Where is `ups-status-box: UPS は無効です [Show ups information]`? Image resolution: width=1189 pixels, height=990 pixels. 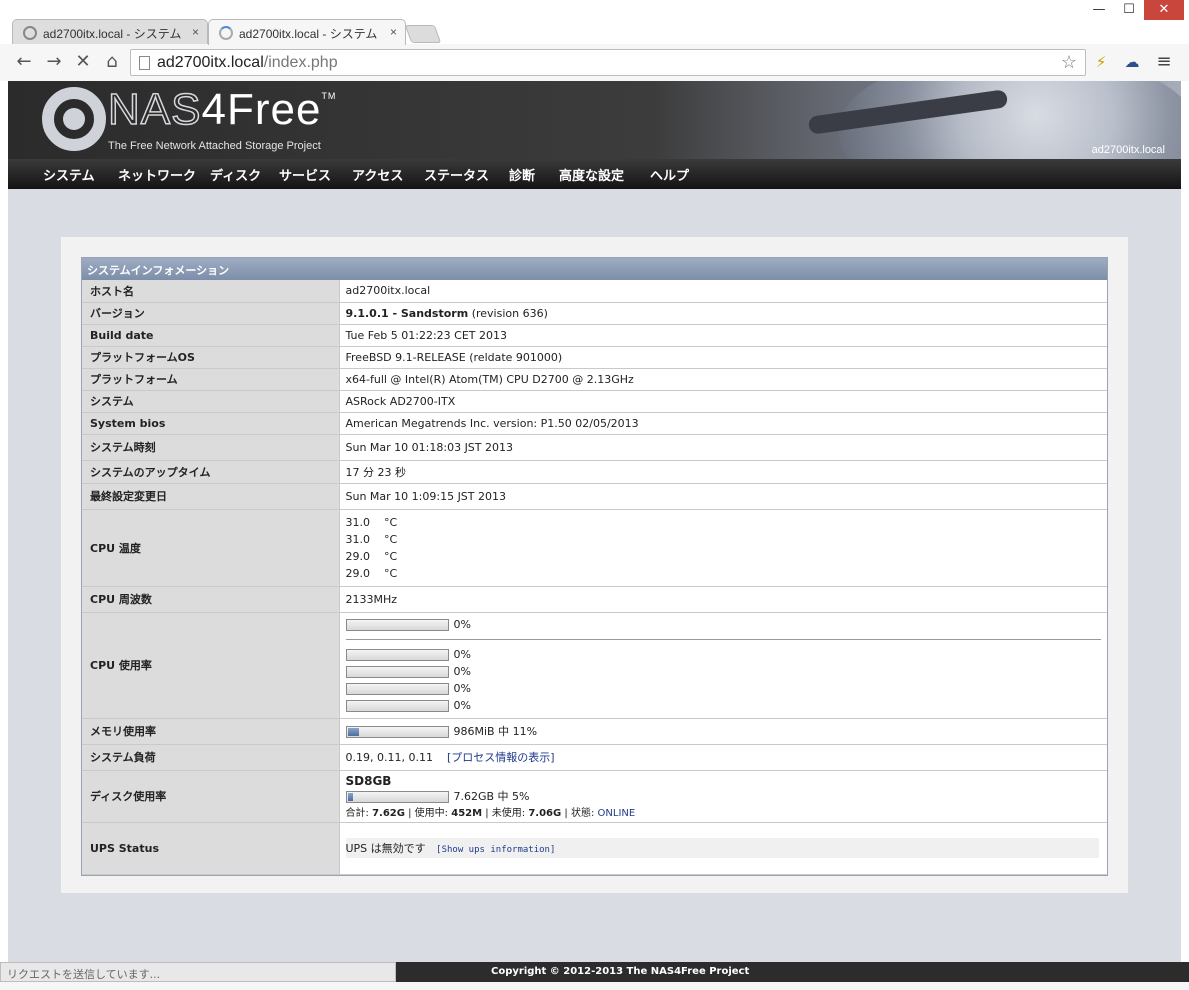
ups-status-box: UPS は無効です [Show ups information] is located at coordinates (722, 848).